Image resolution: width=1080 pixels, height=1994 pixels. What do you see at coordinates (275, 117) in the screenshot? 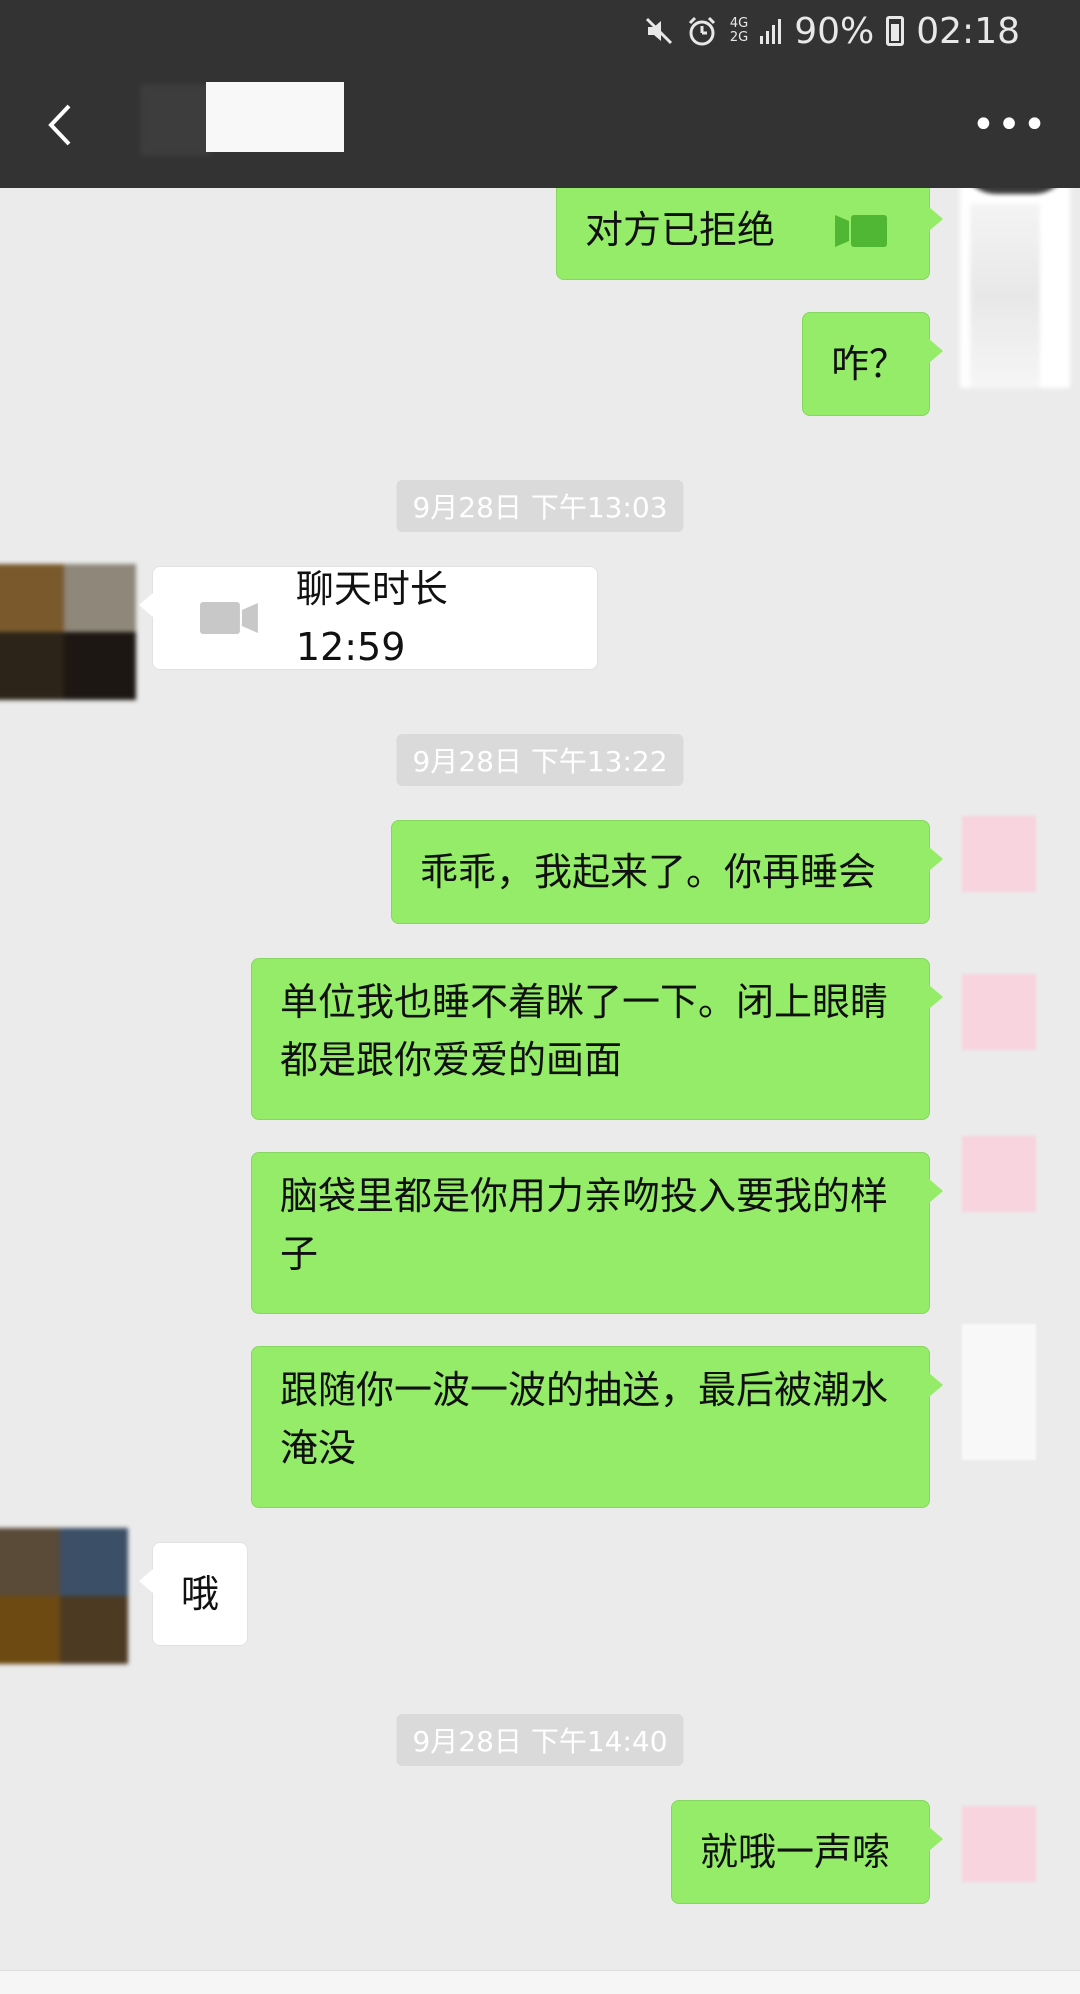
I see `contact-name-redacted` at bounding box center [275, 117].